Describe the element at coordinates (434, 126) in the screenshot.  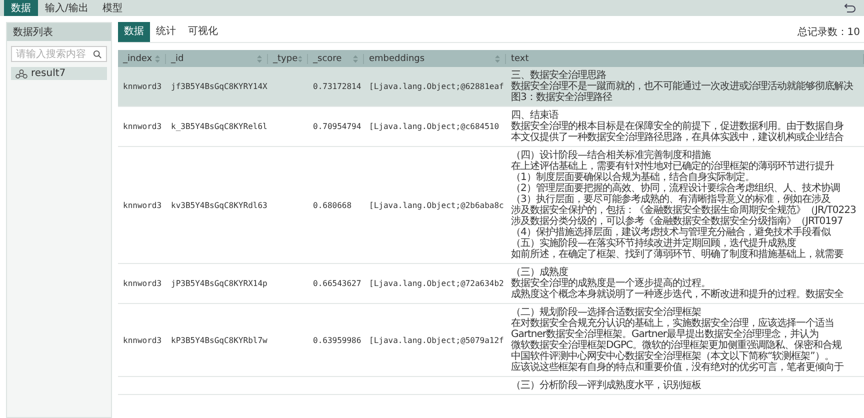
I see `table-cell: [Ljava.lang.Object;@c684510` at that location.